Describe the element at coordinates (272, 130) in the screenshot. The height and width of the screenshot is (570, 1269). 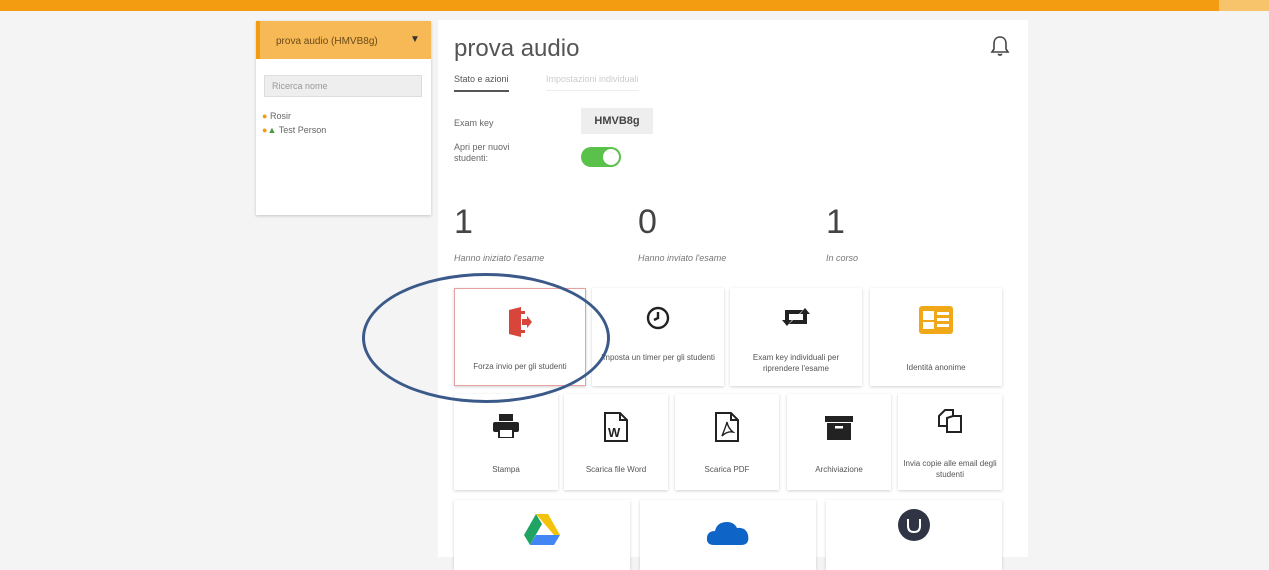
I see `person-icon: ▲` at that location.